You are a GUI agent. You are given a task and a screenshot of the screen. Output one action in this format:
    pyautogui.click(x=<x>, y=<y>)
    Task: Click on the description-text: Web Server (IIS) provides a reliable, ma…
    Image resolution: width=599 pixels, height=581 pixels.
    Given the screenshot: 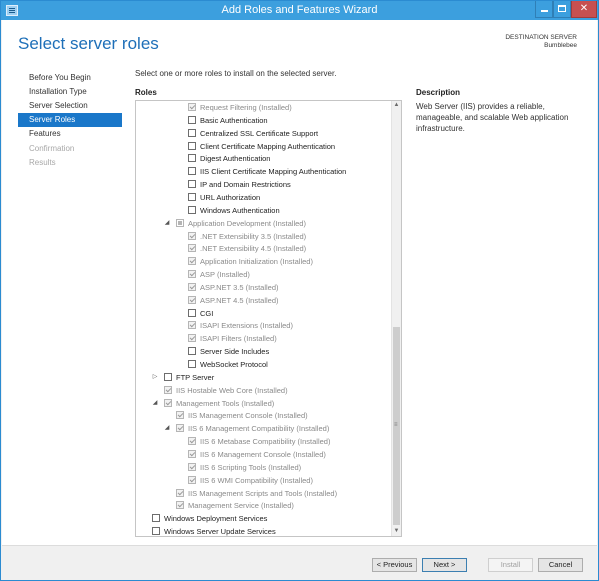 What is the action you would take?
    pyautogui.click(x=492, y=117)
    